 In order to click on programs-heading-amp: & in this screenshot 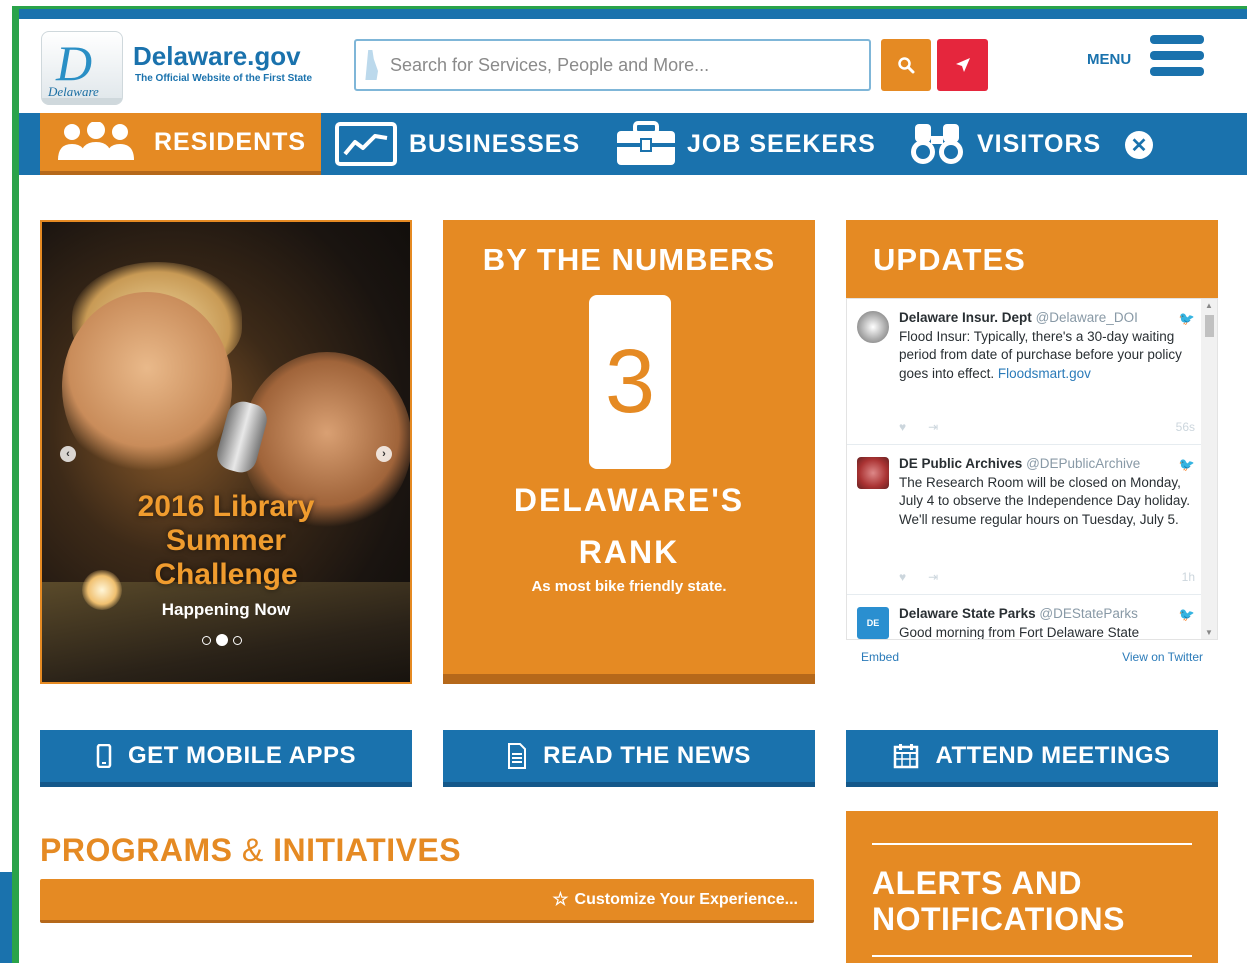, I will do `click(252, 850)`.